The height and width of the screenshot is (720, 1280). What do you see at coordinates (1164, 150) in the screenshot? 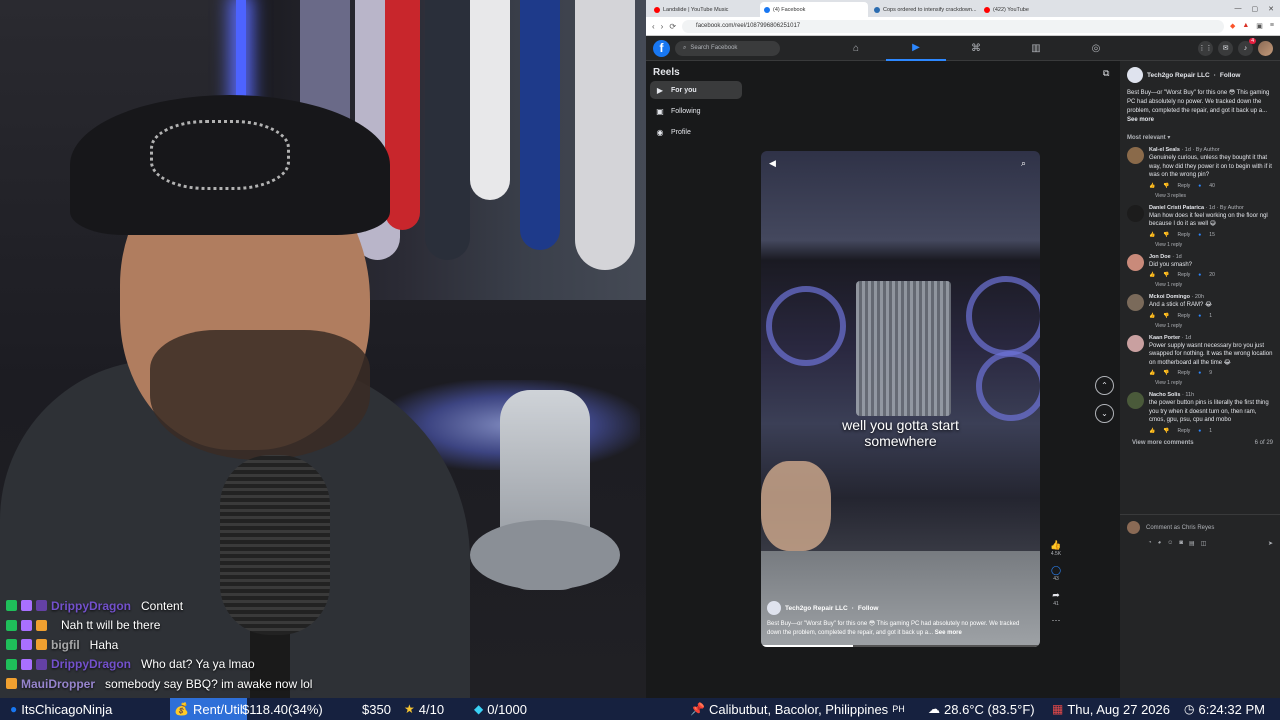
I see `comment-author-name: Kal-el Seals` at bounding box center [1164, 150].